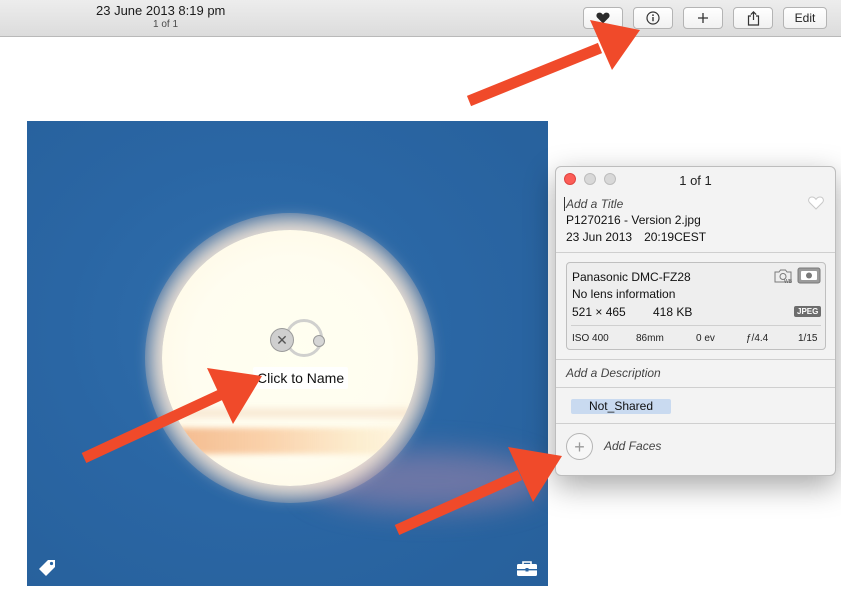 This screenshot has height=595, width=841. Describe the element at coordinates (816, 203) in the screenshot. I see `favorite-heart-icon` at that location.